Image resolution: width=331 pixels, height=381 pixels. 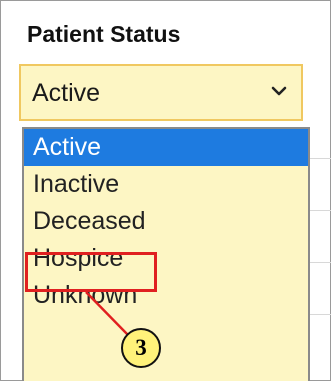 I want to click on callout-leader-line, so click(x=107, y=314).